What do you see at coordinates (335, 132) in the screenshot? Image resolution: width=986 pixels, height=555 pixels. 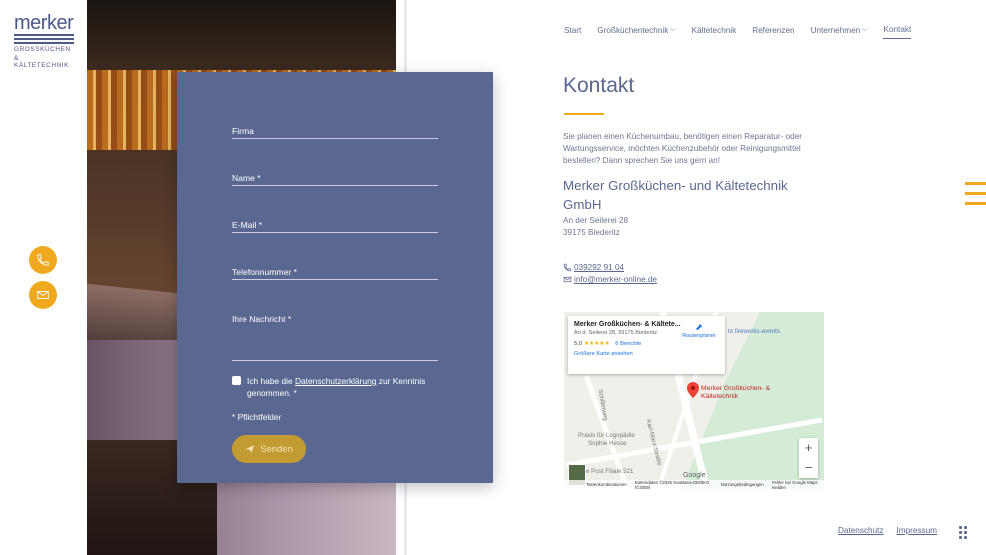 I see `company-field: Firma` at bounding box center [335, 132].